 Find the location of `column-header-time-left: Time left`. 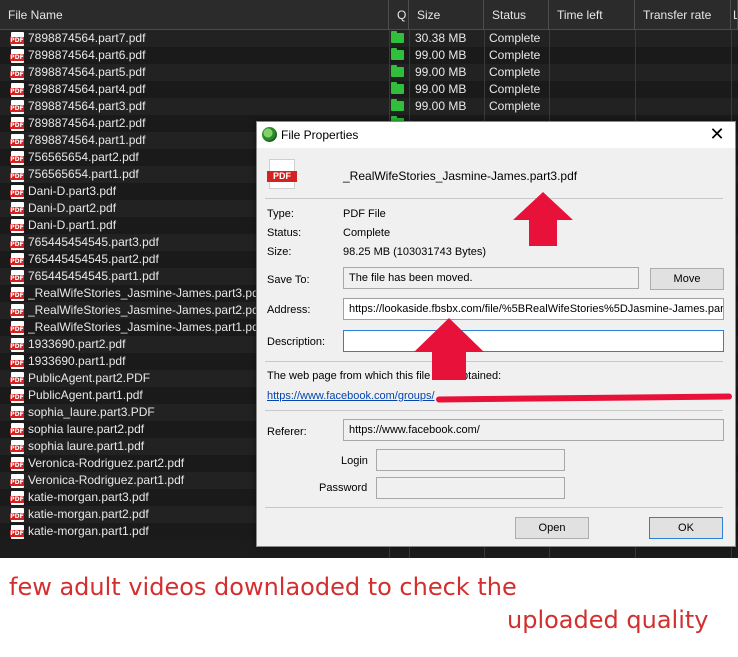

column-header-time-left: Time left is located at coordinates (592, 15).